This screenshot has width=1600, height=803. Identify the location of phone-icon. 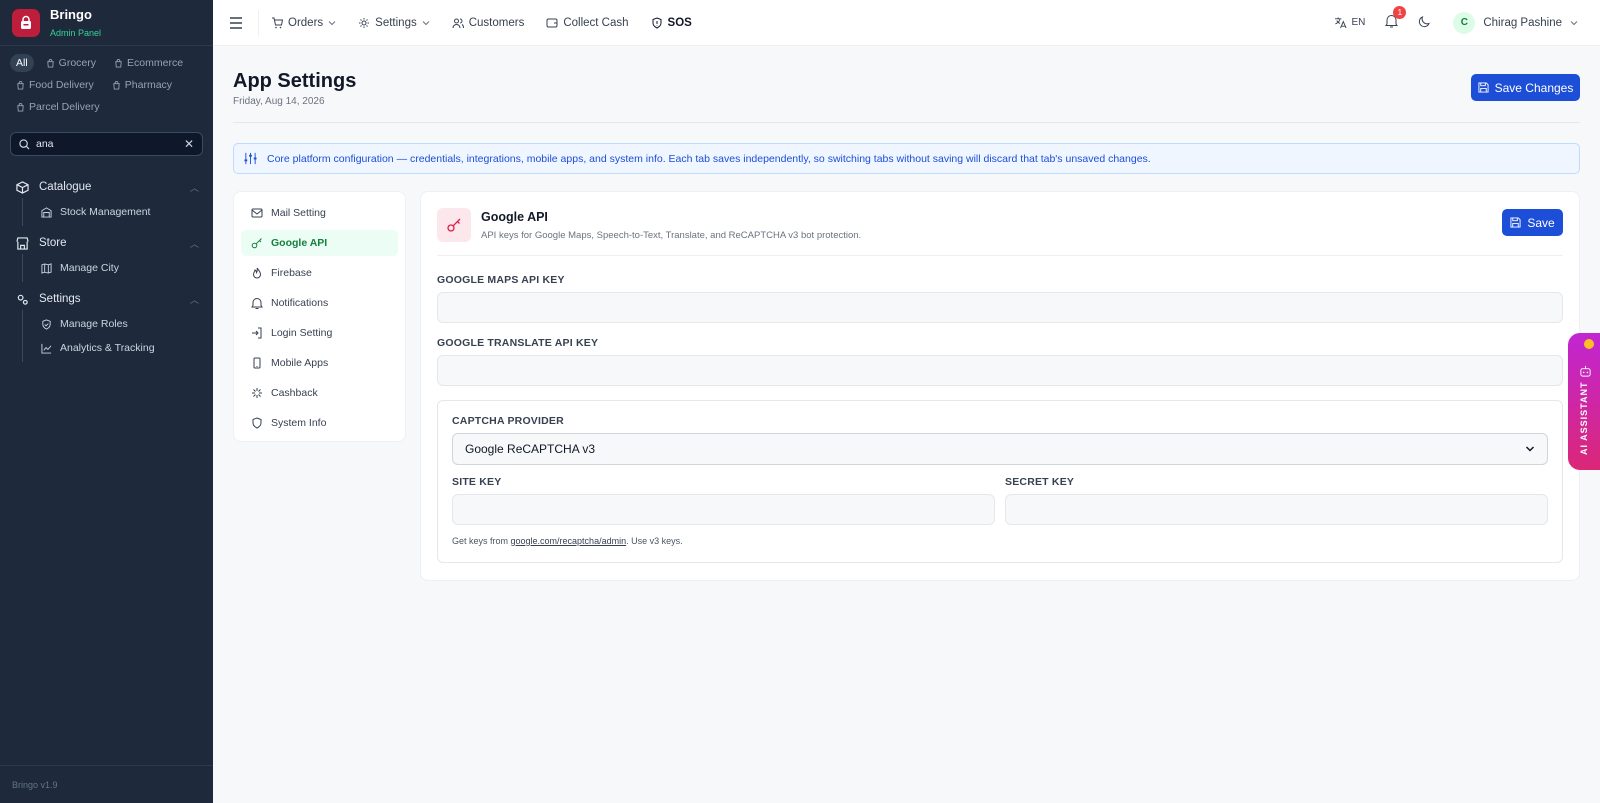
(257, 363).